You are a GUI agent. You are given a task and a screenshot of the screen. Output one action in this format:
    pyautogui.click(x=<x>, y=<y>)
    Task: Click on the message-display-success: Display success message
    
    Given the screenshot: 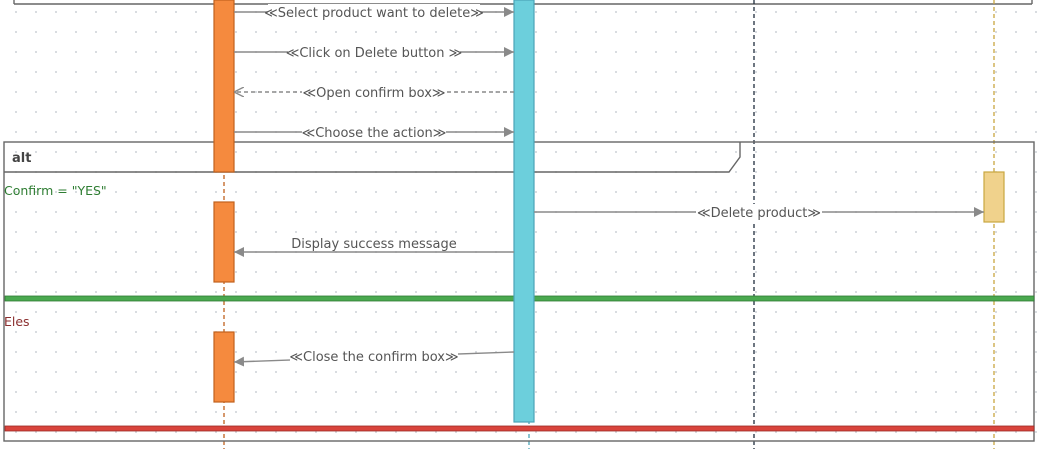 What is the action you would take?
    pyautogui.click(x=374, y=245)
    